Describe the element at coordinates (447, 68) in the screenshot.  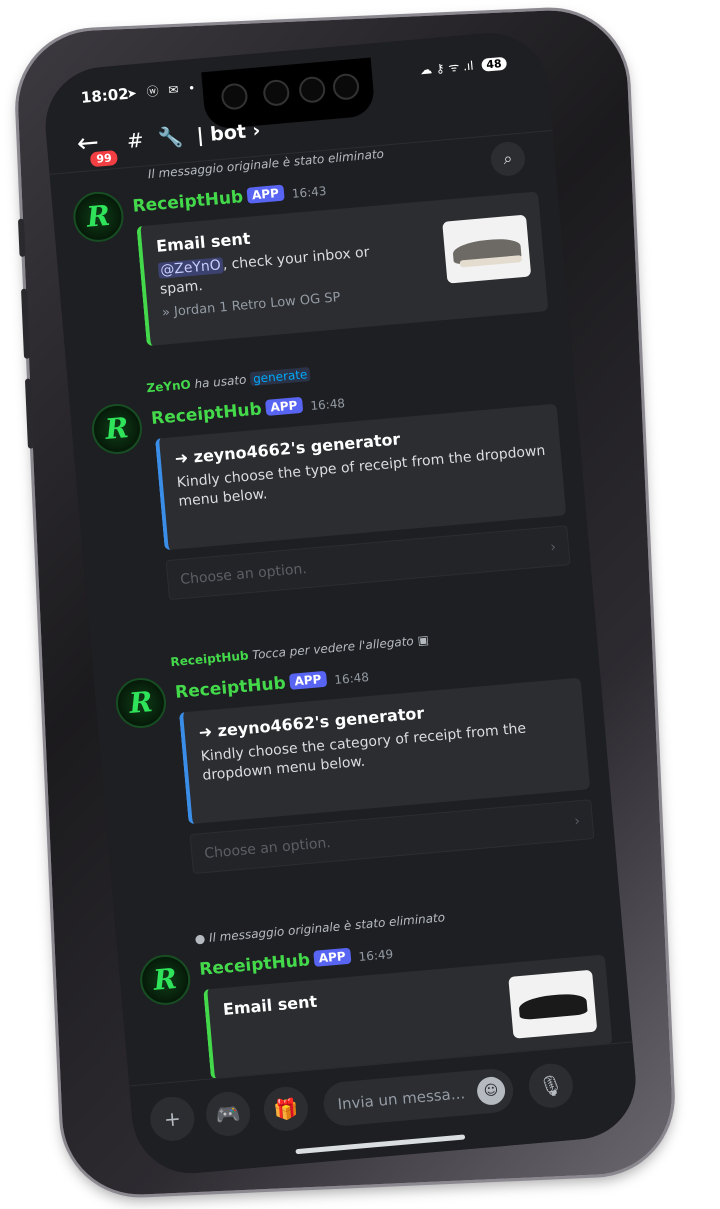
I see `status-right-icons: ☁ ⚷ ᯤ .ıl` at that location.